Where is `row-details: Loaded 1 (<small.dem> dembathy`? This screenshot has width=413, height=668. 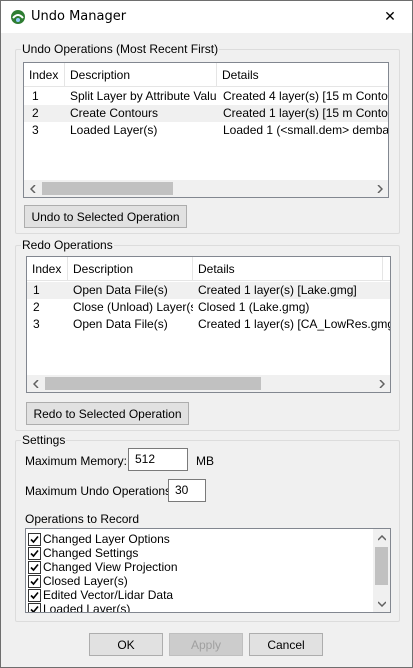 row-details: Loaded 1 (<small.dem> dembathy is located at coordinates (306, 130).